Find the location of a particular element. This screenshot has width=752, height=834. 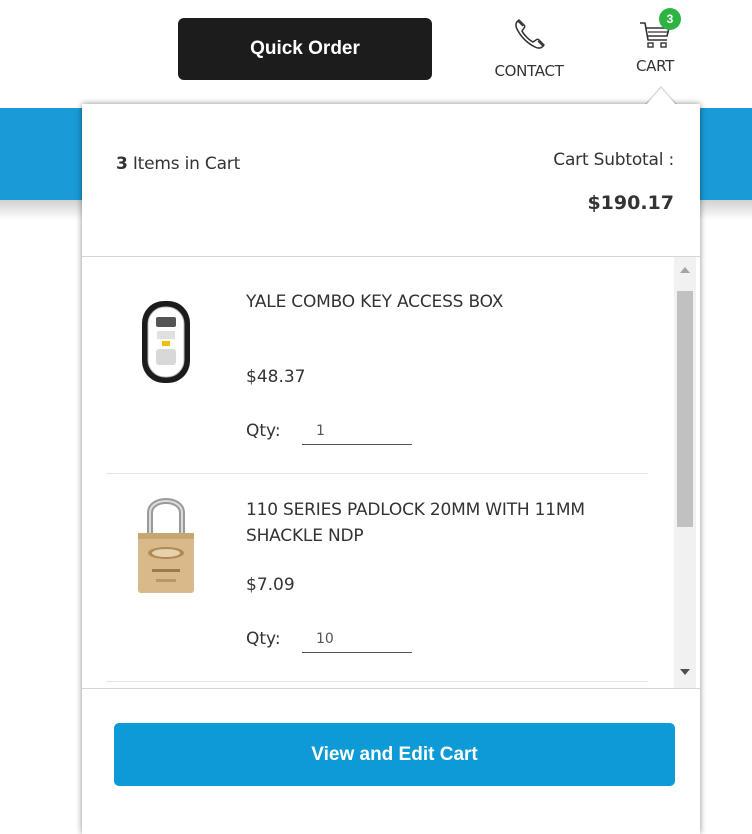

contact-label: CONTACT is located at coordinates (529, 71).